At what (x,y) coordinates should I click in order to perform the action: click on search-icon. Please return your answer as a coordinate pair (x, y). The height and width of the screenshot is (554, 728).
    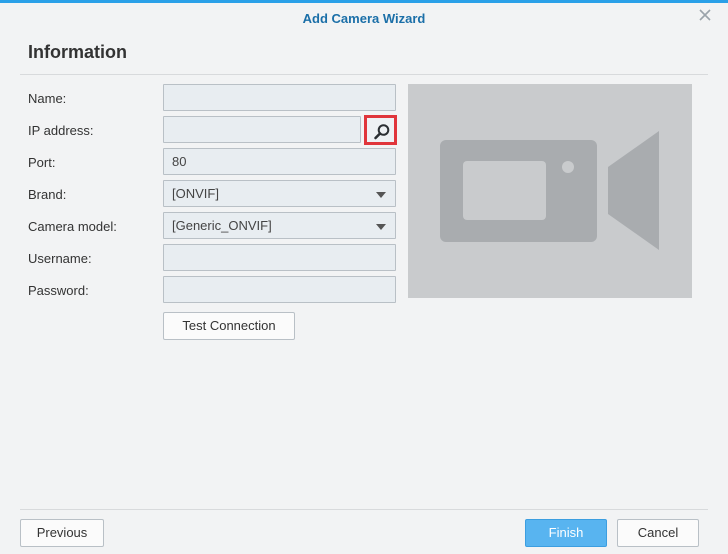
    Looking at the image, I should click on (382, 132).